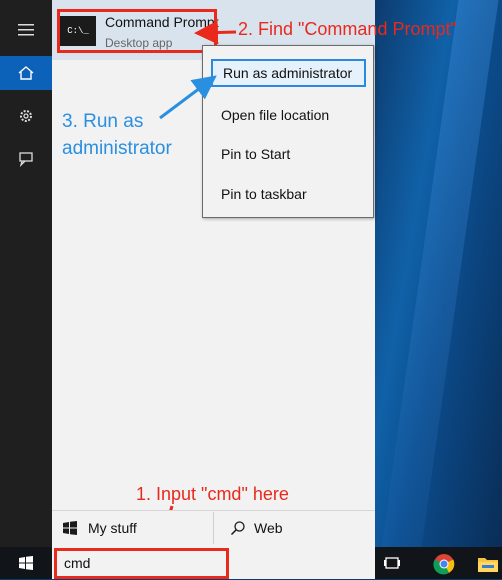  I want to click on my-stuff-label: My stuff, so click(112, 528).